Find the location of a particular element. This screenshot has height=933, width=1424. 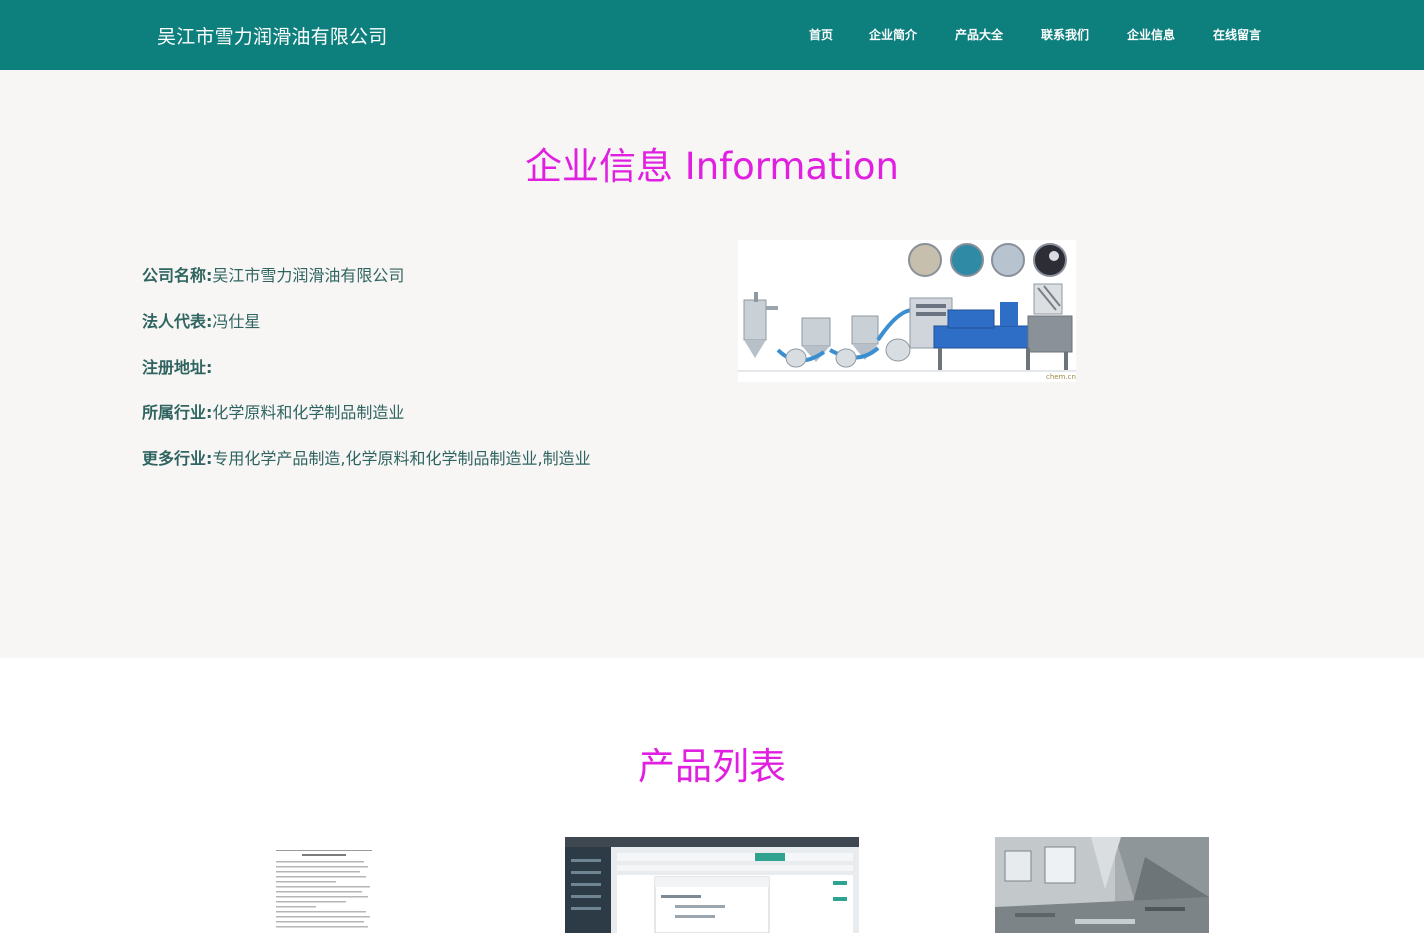

info-row-address: 注册地址: is located at coordinates (177, 366).